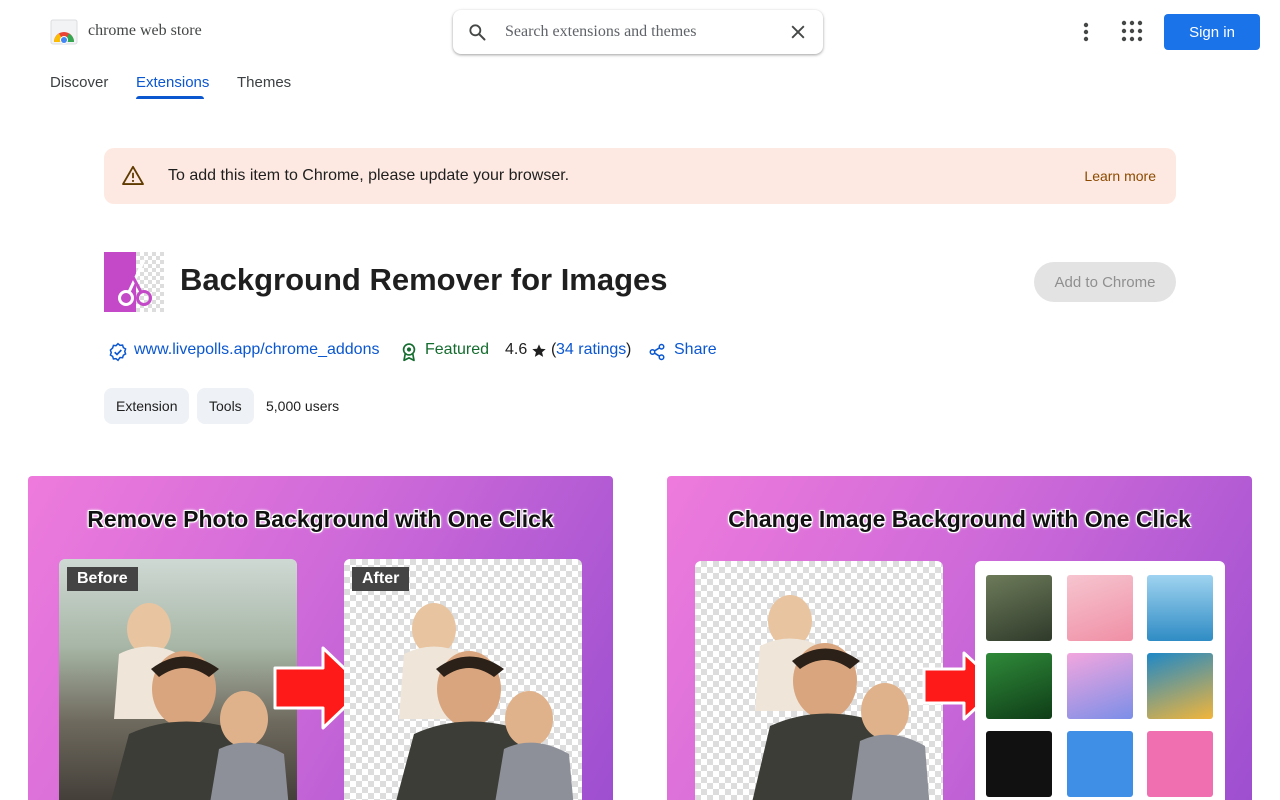  Describe the element at coordinates (539, 350) in the screenshot. I see `star-icon` at that location.